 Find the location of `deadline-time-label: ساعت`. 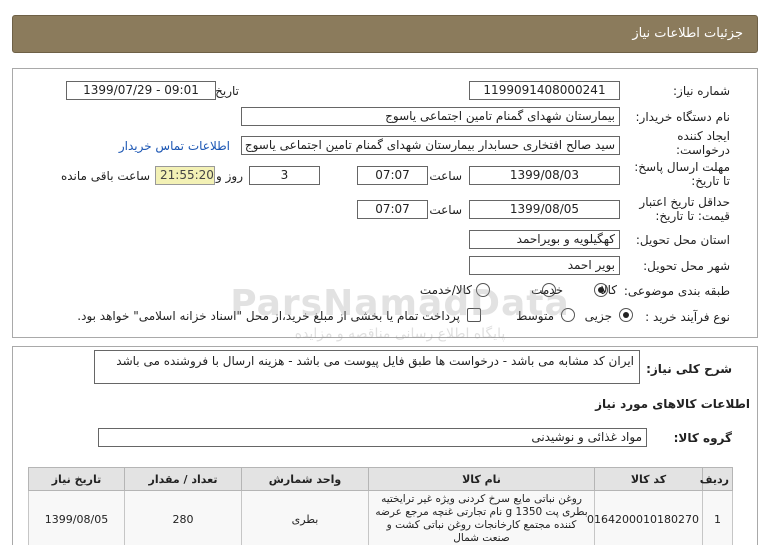

deadline-time-label: ساعت is located at coordinates (445, 176).